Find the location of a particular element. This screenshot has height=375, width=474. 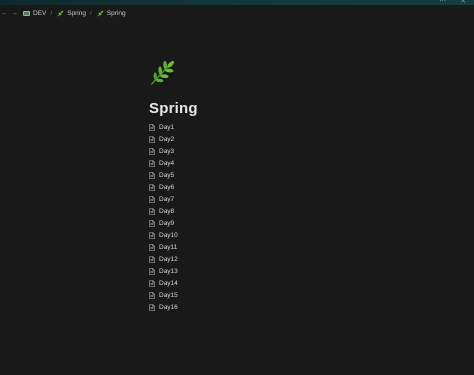

subpage-link: Day3 is located at coordinates (173, 151).